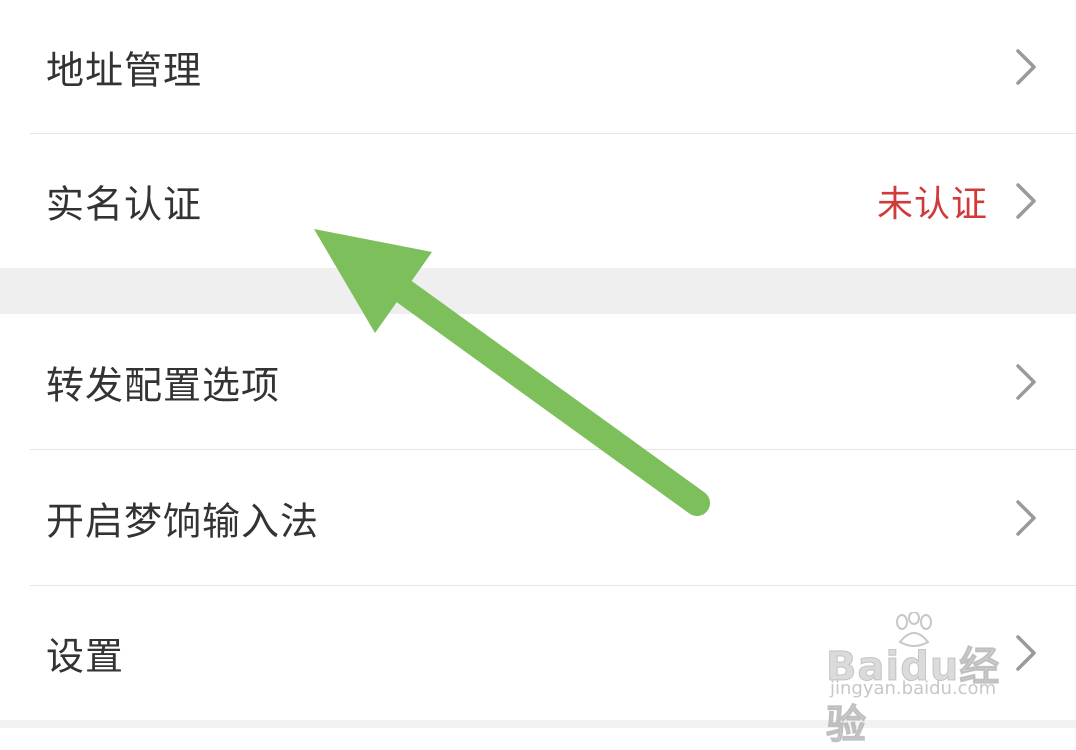 The width and height of the screenshot is (1076, 750). What do you see at coordinates (183, 521) in the screenshot?
I see `menu-item-label: 开启梦饷输入法` at bounding box center [183, 521].